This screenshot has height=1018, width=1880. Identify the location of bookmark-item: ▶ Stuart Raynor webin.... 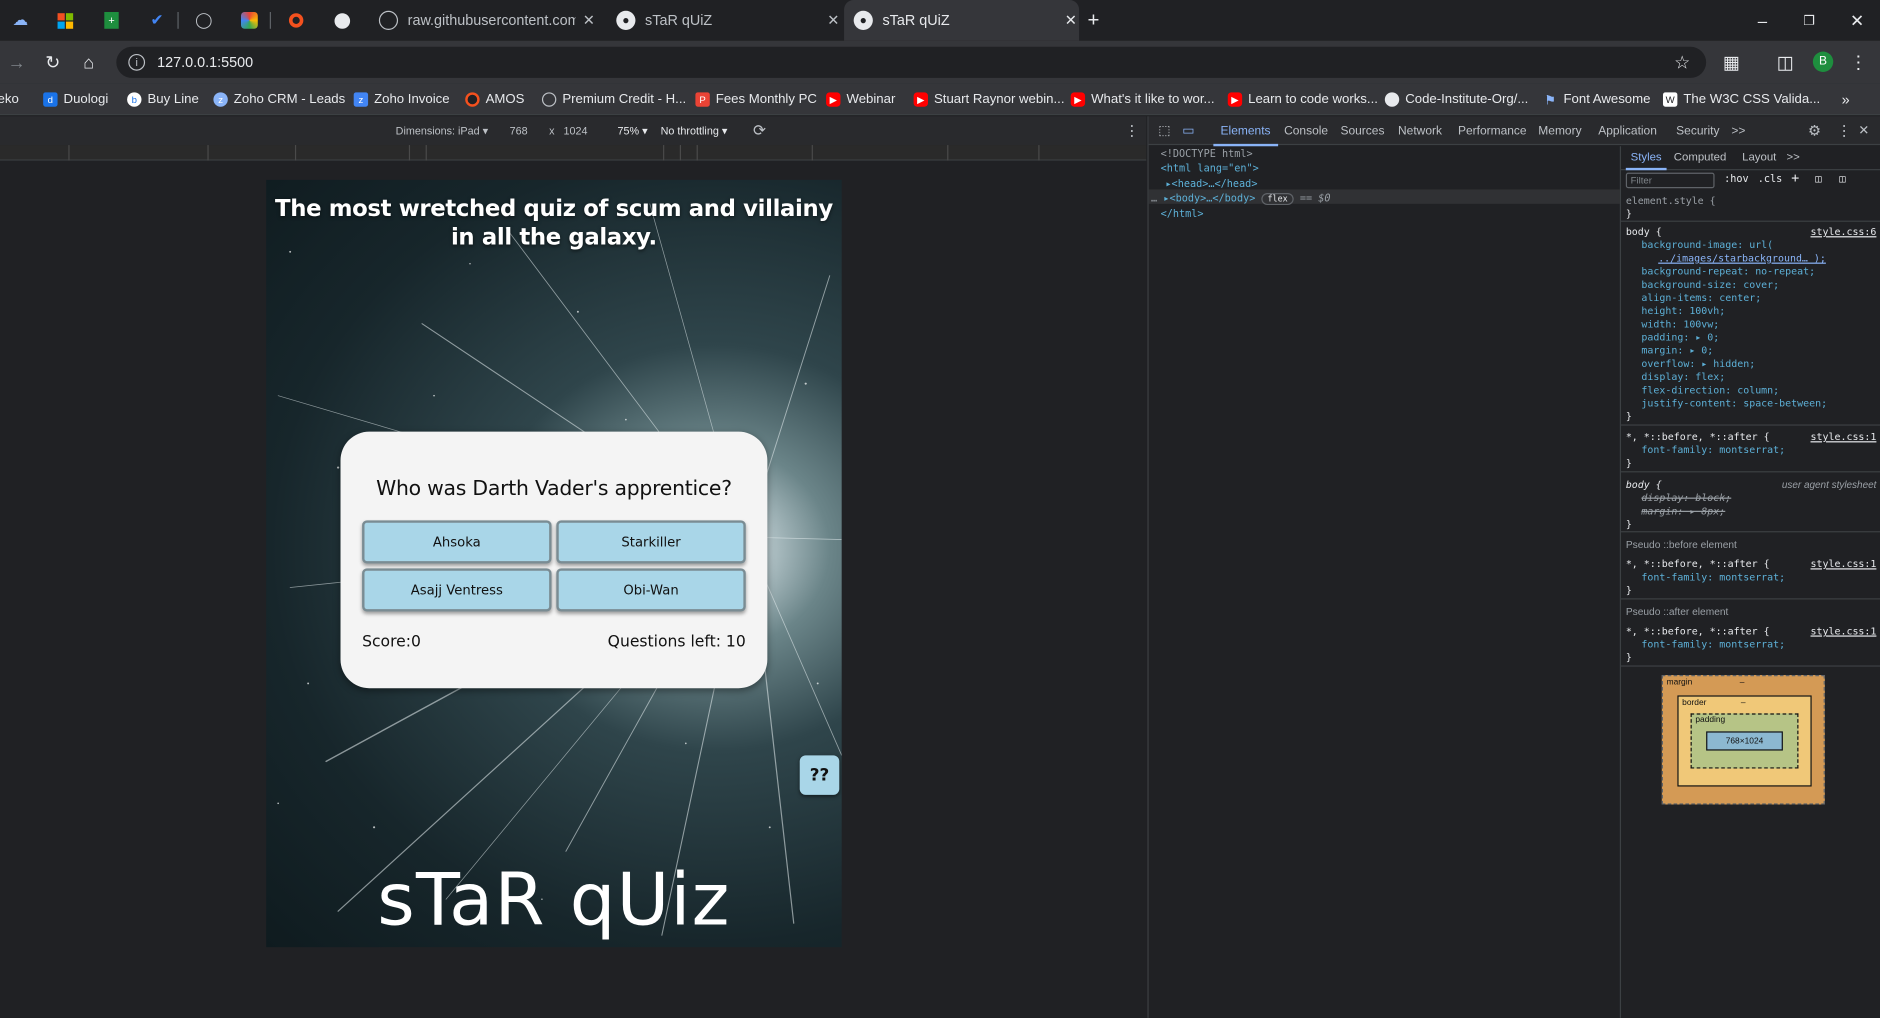
(989, 99).